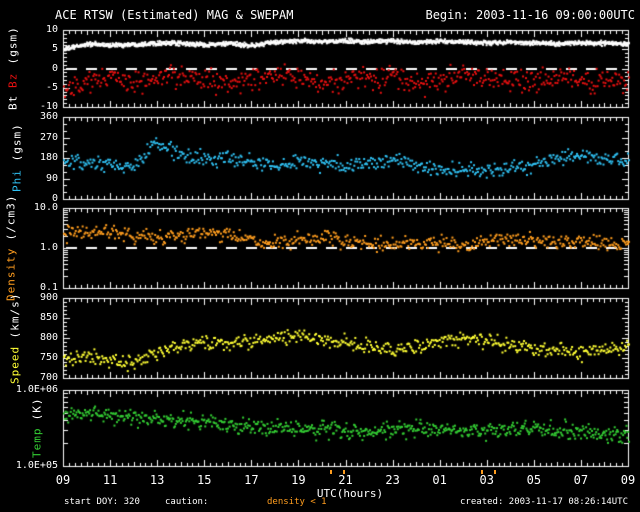 This screenshot has height=512, width=640. Describe the element at coordinates (204, 480) in the screenshot. I see `x-tick-label: 15` at that location.